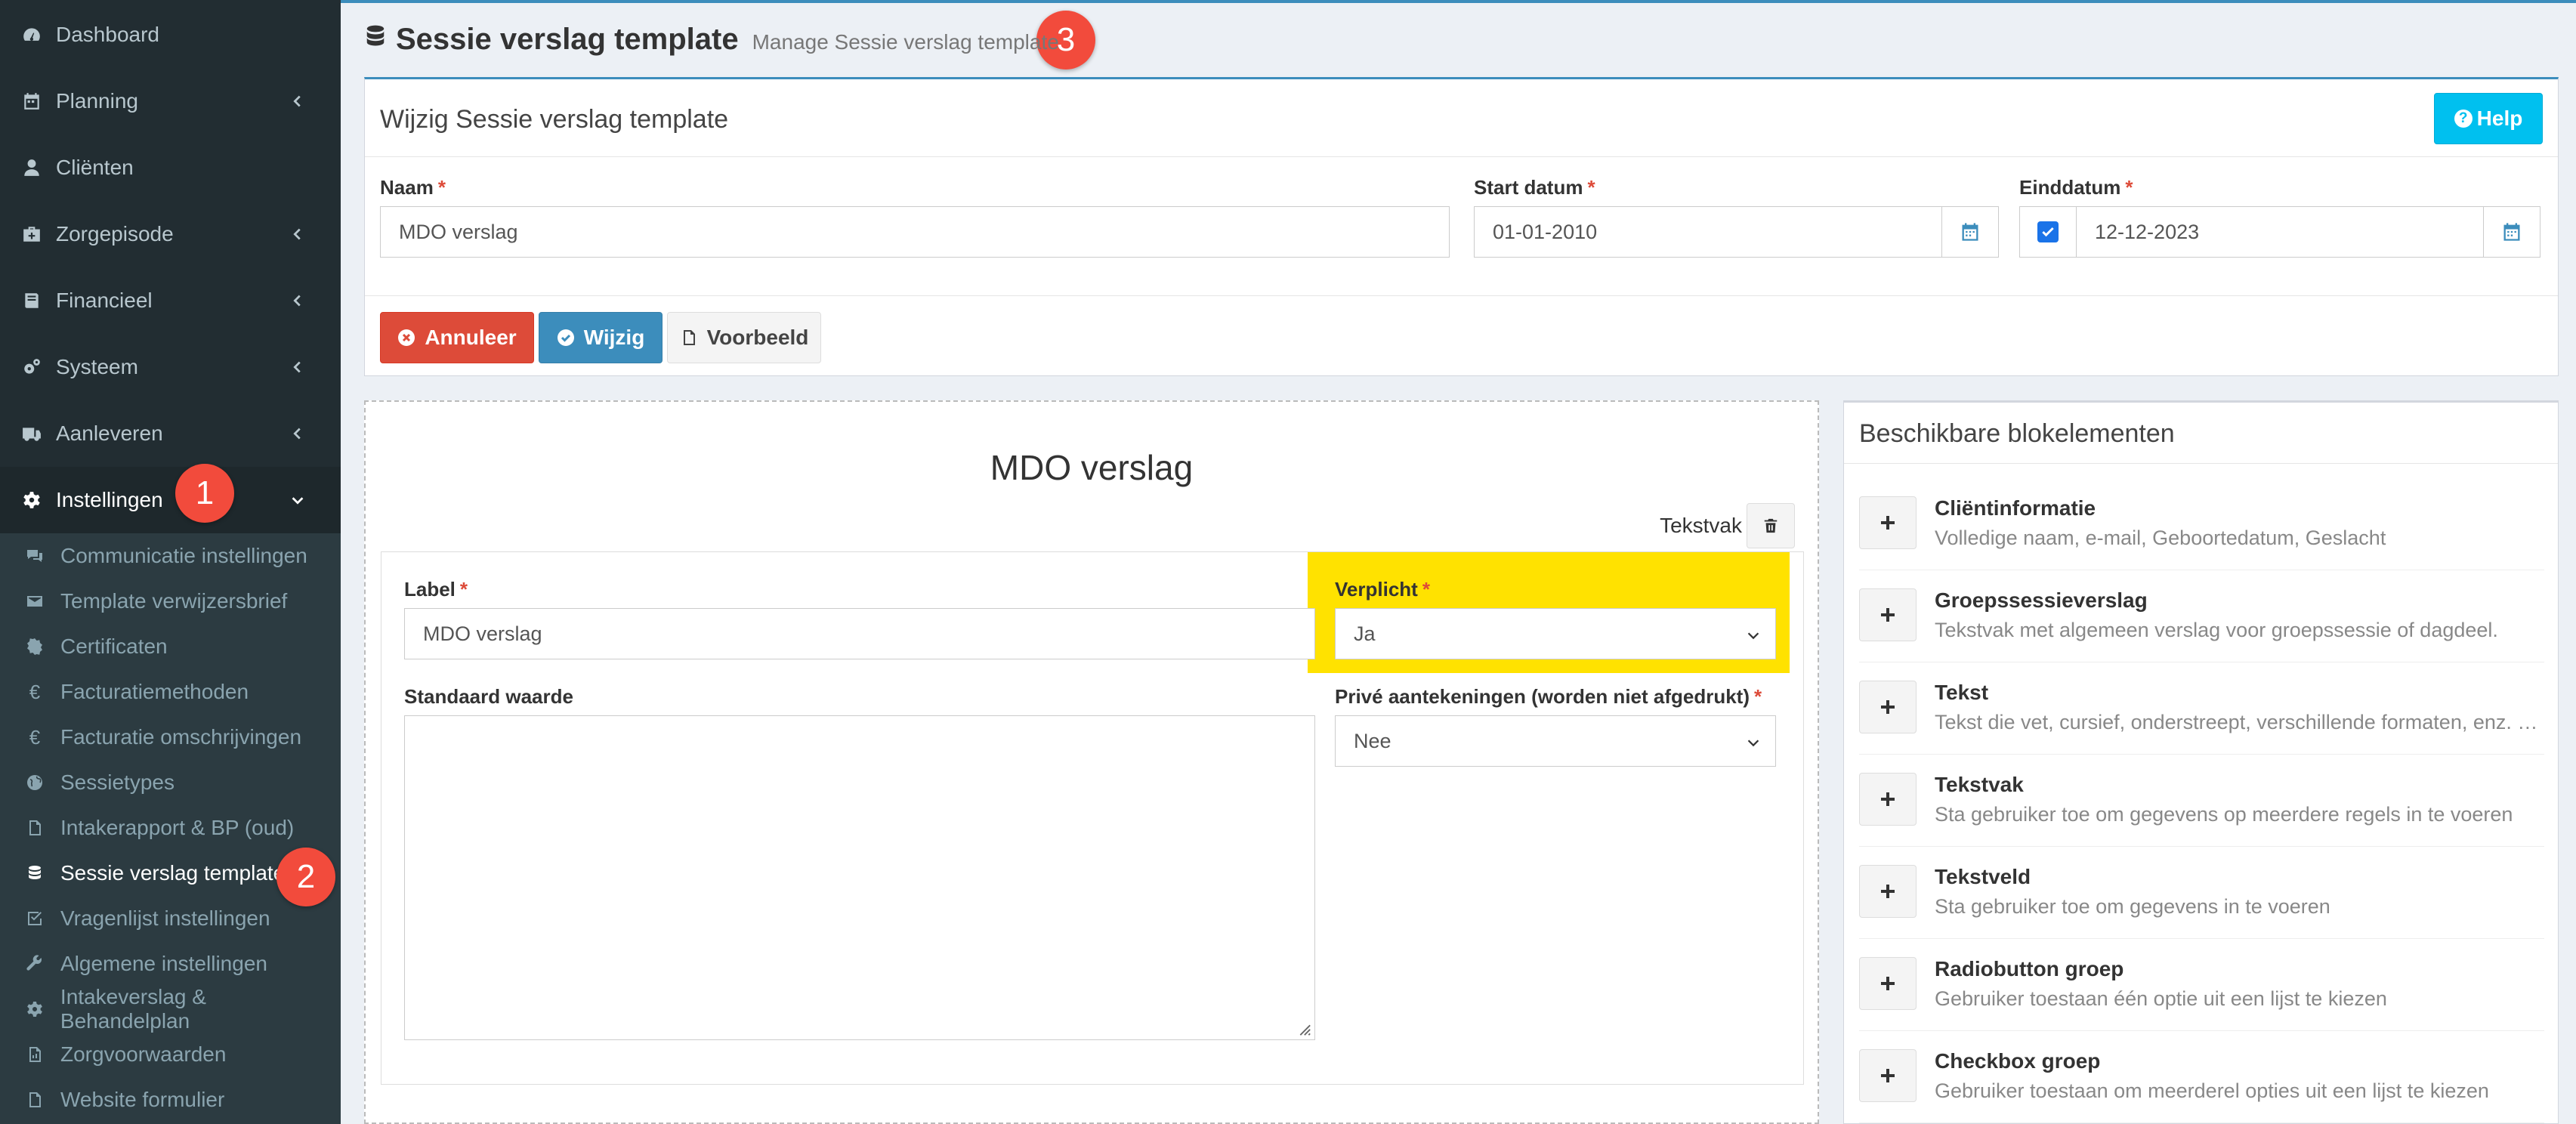 This screenshot has width=2576, height=1124. I want to click on start-datum-input: 01-01-2010, so click(1708, 232).